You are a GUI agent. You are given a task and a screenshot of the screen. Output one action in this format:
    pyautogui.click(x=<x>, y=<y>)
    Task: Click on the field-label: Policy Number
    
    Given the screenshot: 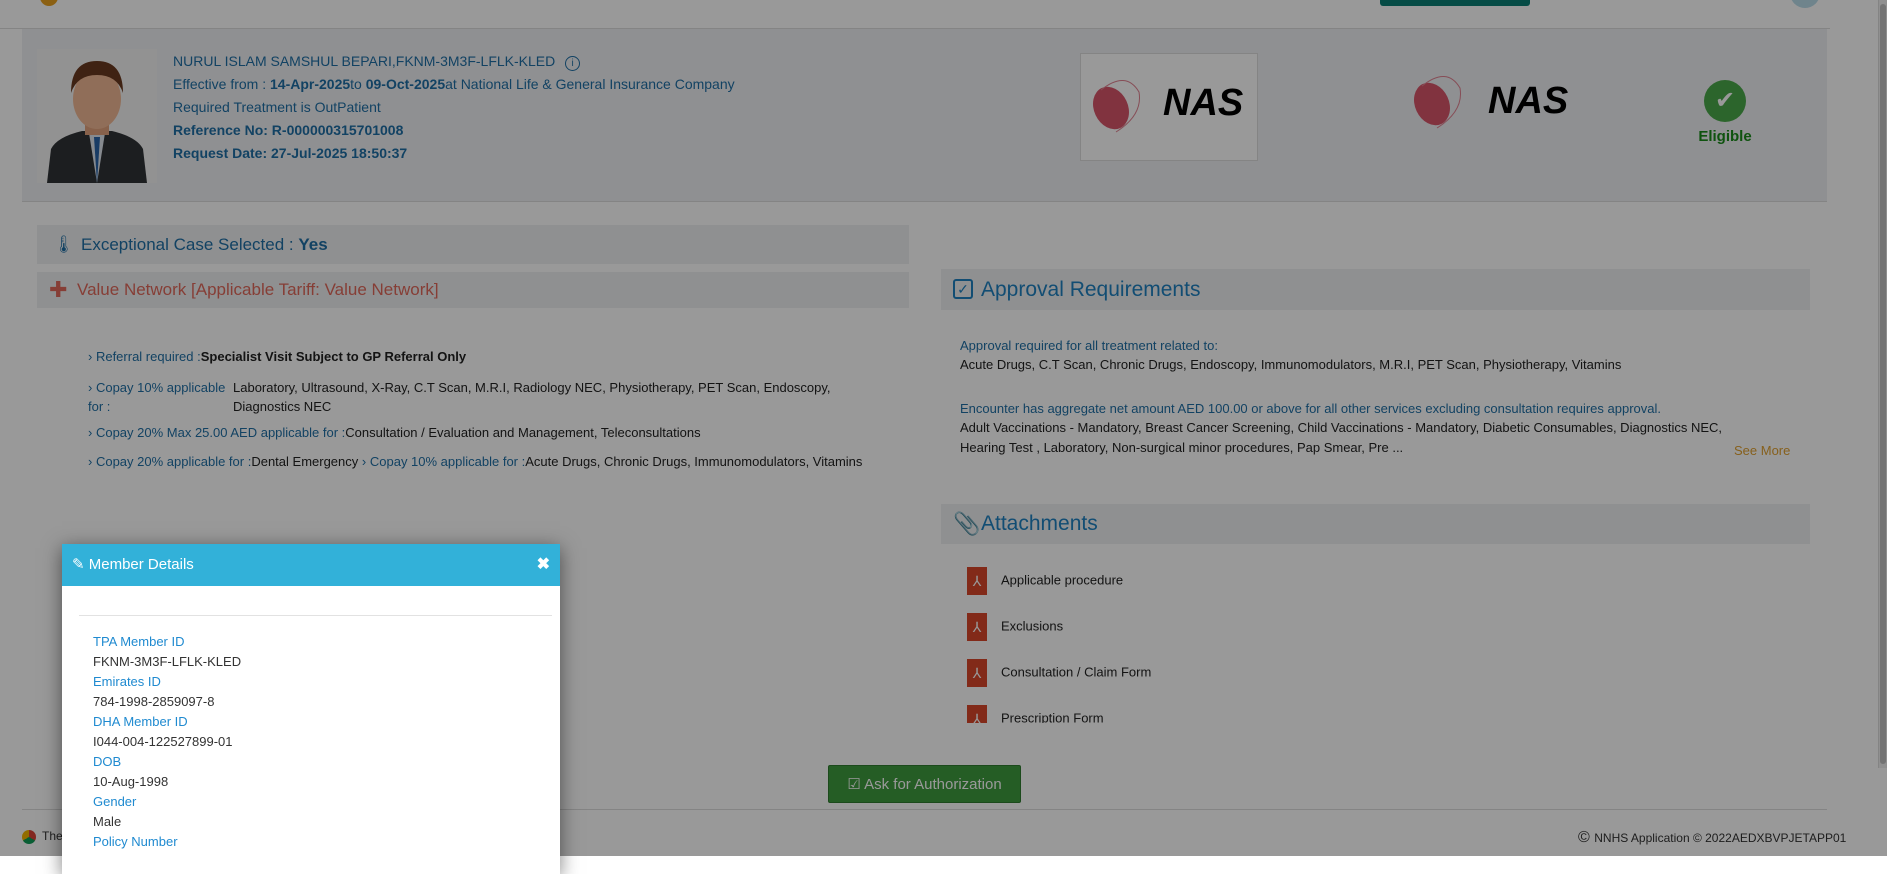 What is the action you would take?
    pyautogui.click(x=135, y=841)
    